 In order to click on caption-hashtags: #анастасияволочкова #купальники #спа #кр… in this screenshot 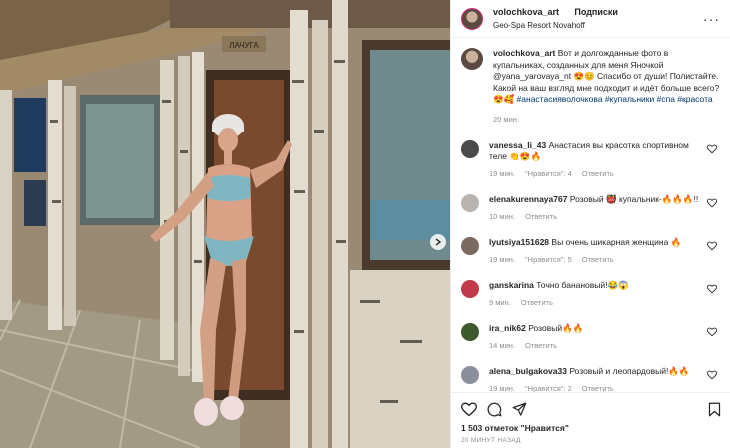, I will do `click(615, 99)`.